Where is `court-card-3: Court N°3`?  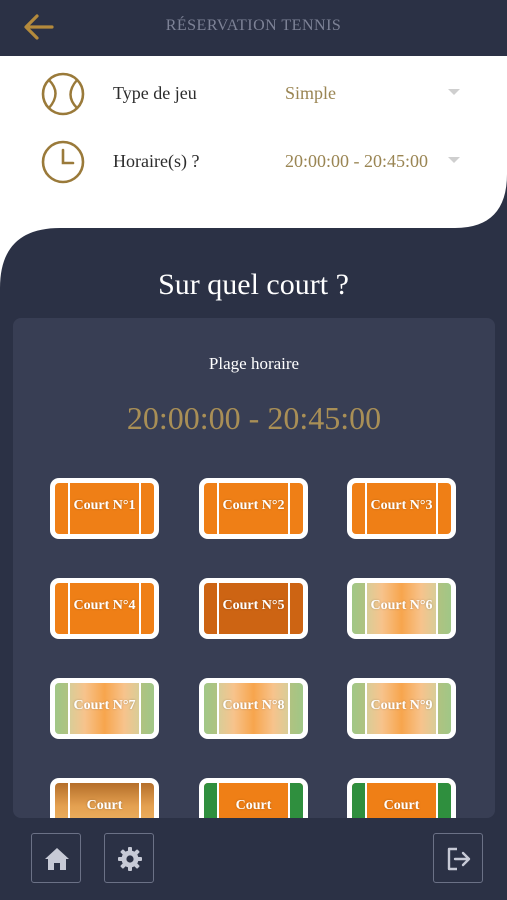 court-card-3: Court N°3 is located at coordinates (401, 508).